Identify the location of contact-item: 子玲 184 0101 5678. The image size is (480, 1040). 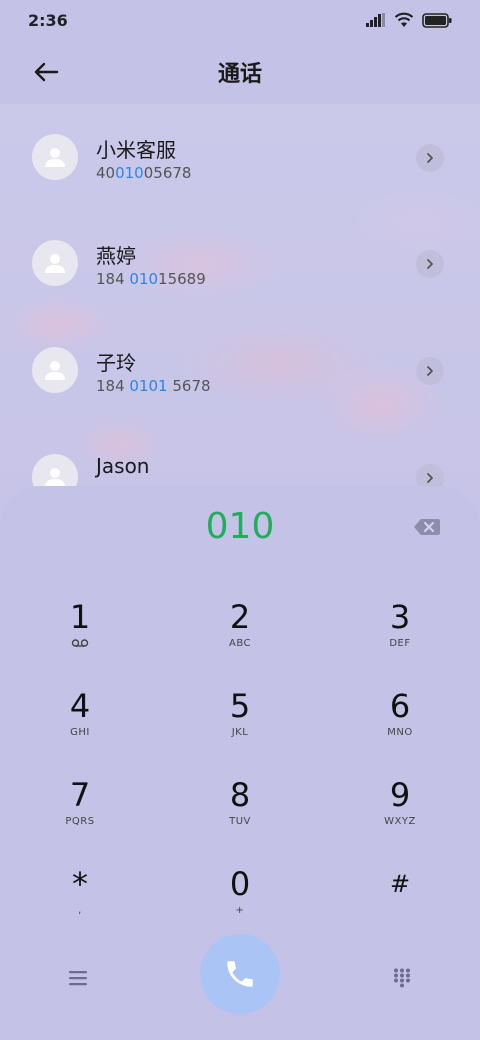
(240, 370).